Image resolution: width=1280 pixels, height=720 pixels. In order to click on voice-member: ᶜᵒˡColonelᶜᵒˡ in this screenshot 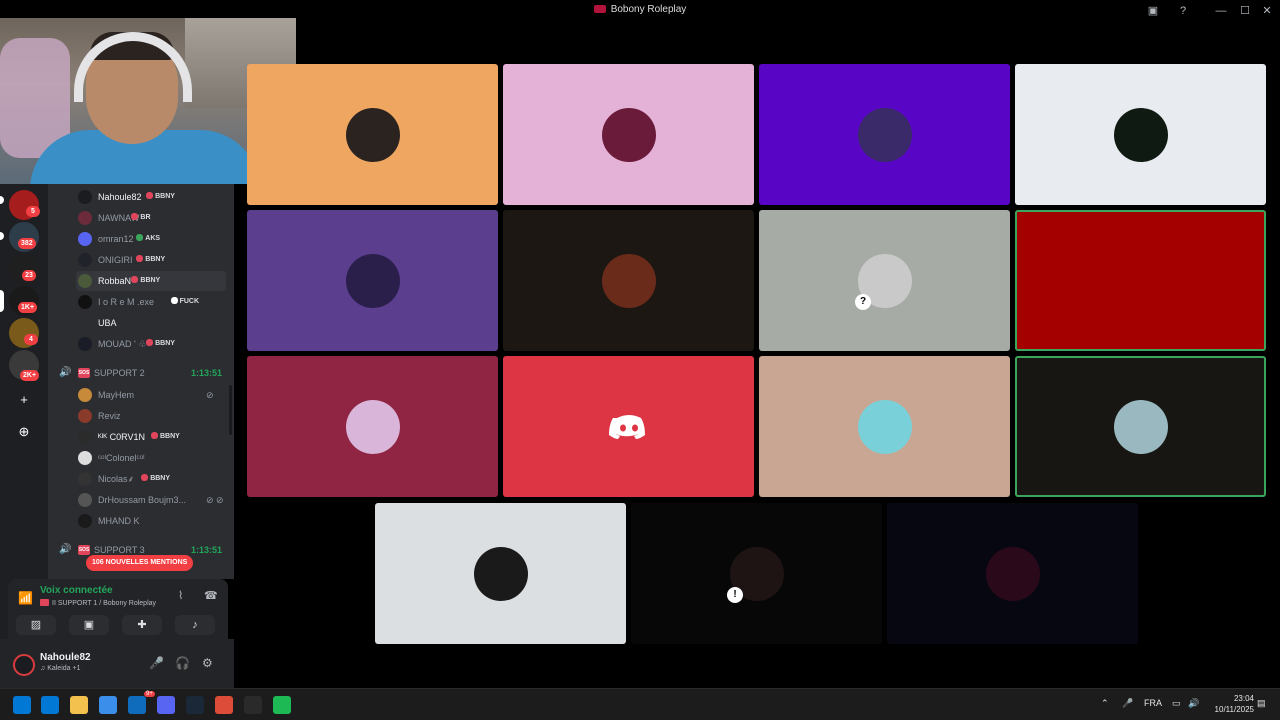, I will do `click(151, 458)`.